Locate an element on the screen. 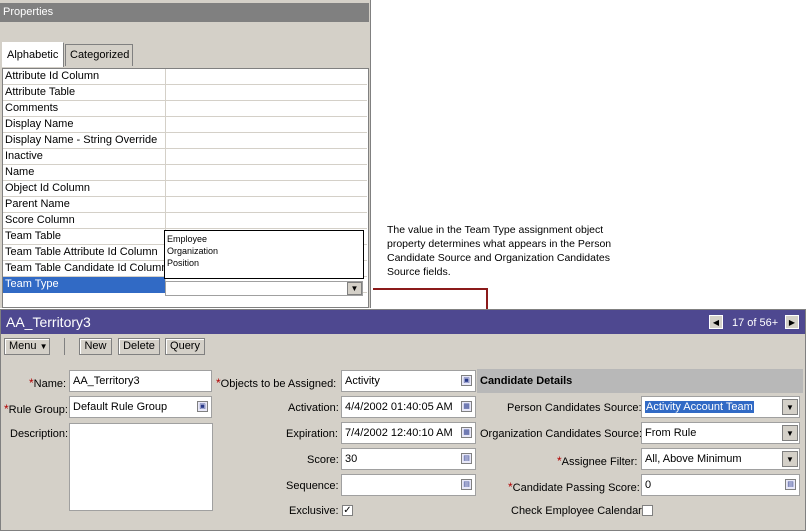 The height and width of the screenshot is (531, 809). expiration-value: 7/4/2002 12:40:10 AM is located at coordinates (399, 433).